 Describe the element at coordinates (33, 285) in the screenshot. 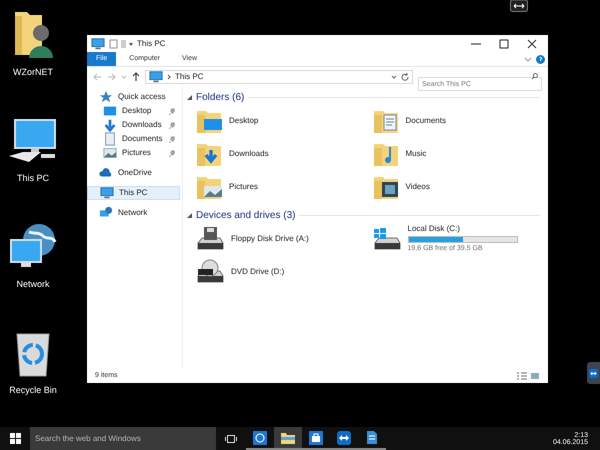

I see `desktop-icon-label: Network` at that location.